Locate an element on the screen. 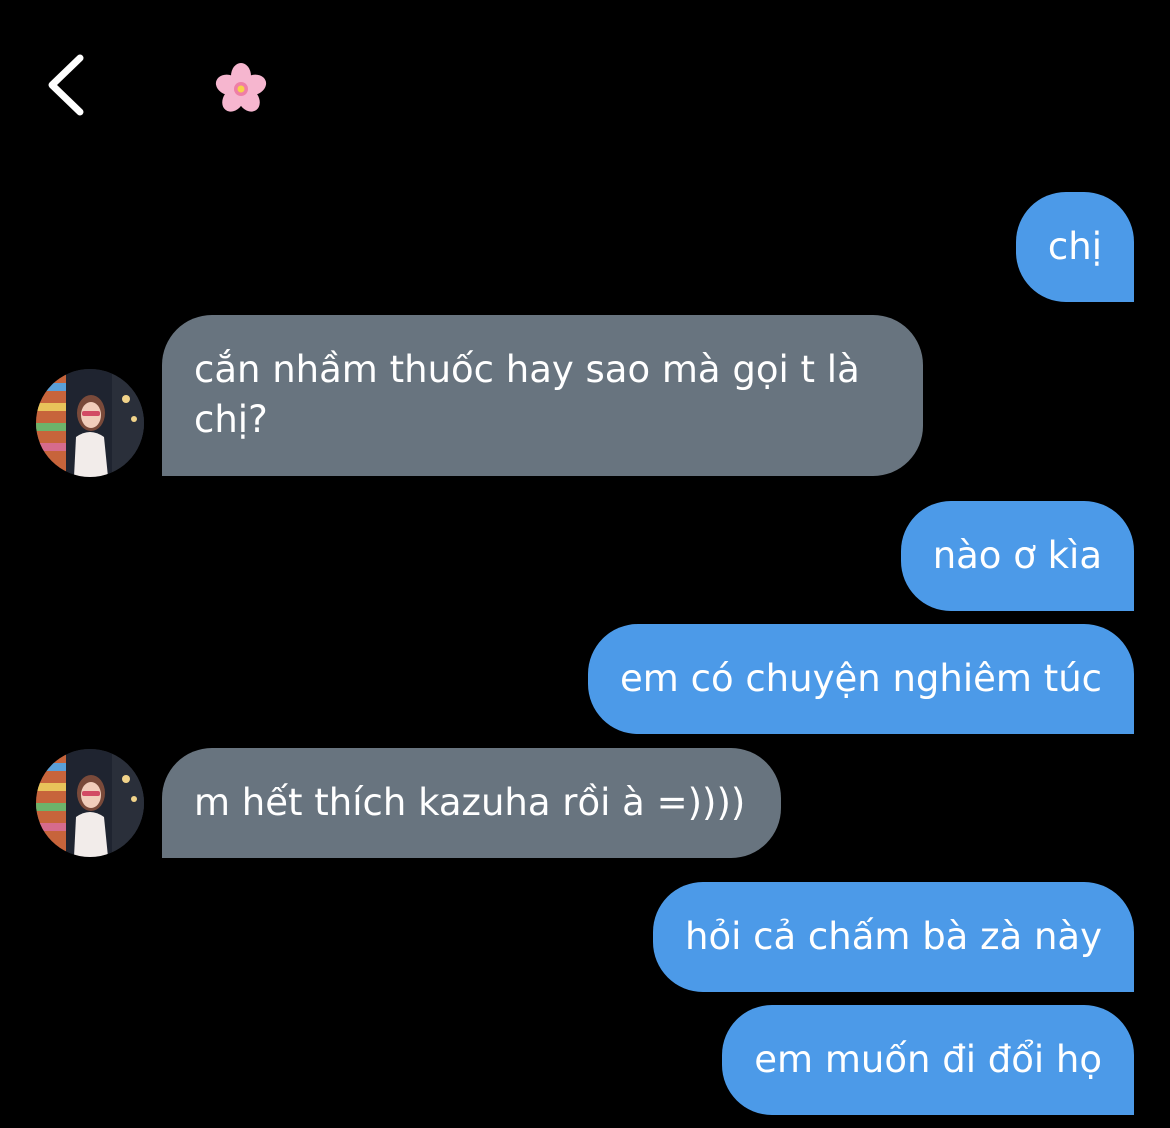  sent-message: em có chuyện nghiêm túc is located at coordinates (861, 679).